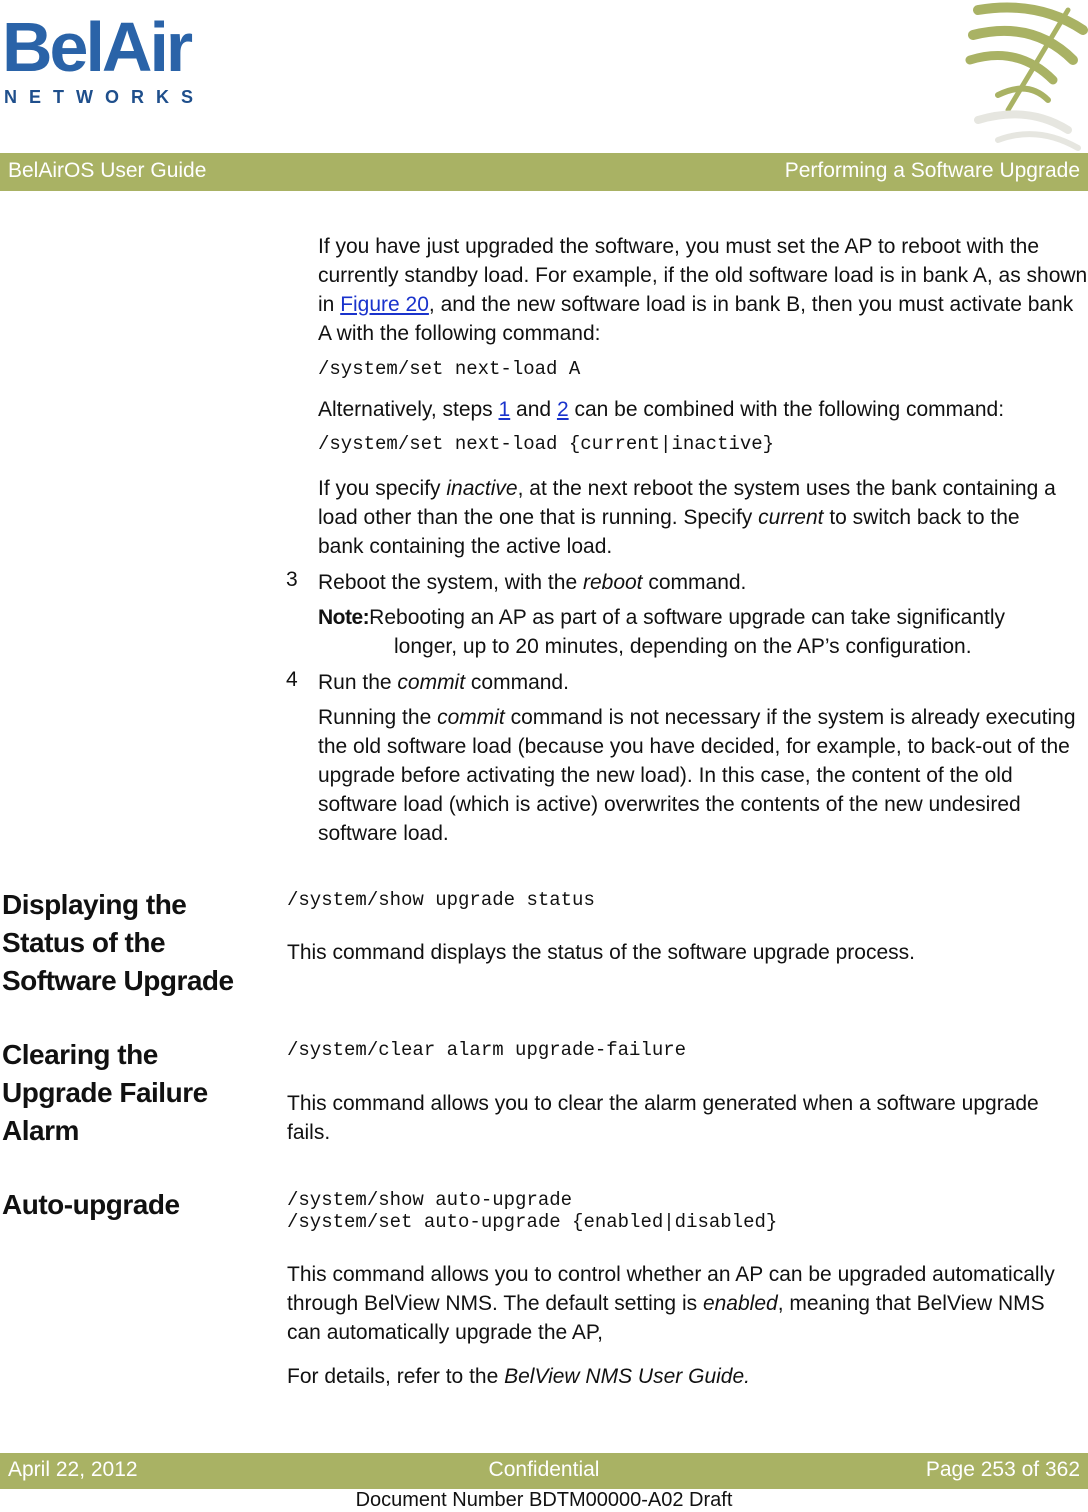  I want to click on step-4-text: Run the commit command., so click(443, 682).